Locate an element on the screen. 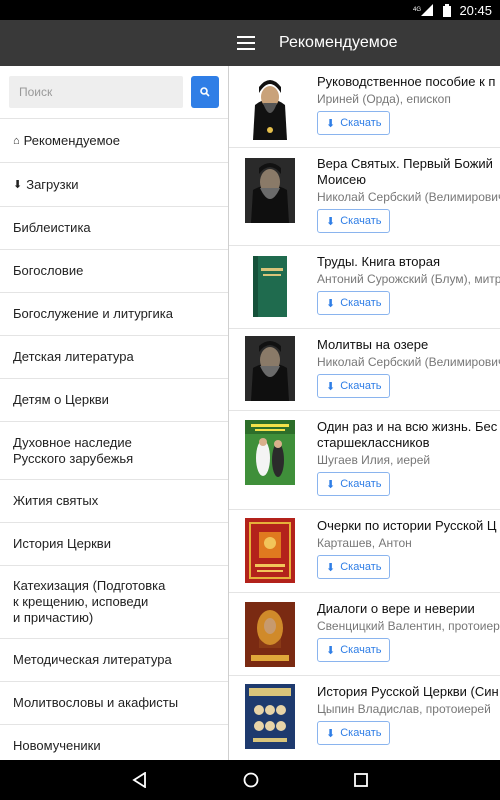 The height and width of the screenshot is (800, 500). nav-item-church-history: История Церкви is located at coordinates (114, 544).